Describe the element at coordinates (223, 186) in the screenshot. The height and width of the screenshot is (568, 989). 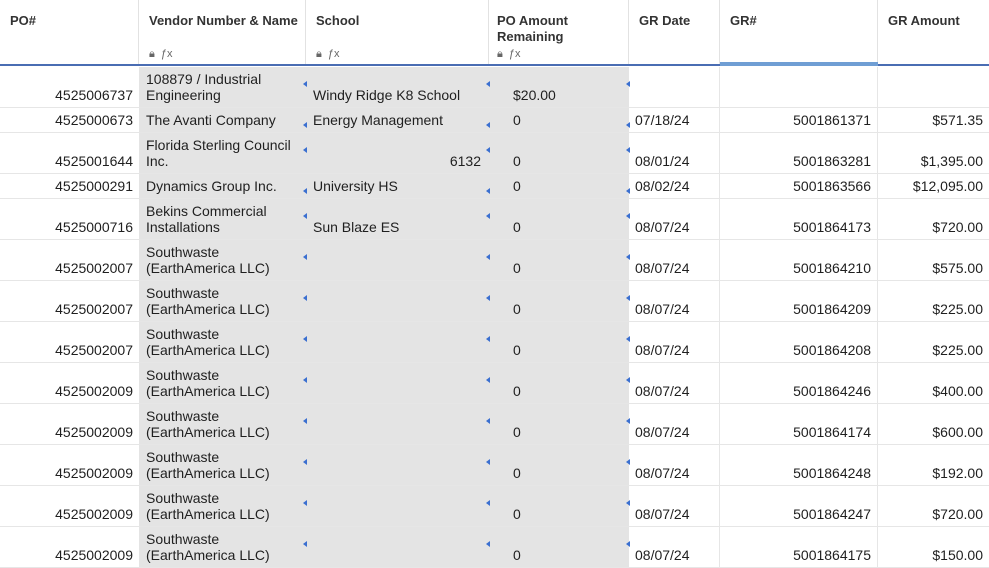
I see `cell-vendor: Dynamics Group Inc.` at that location.